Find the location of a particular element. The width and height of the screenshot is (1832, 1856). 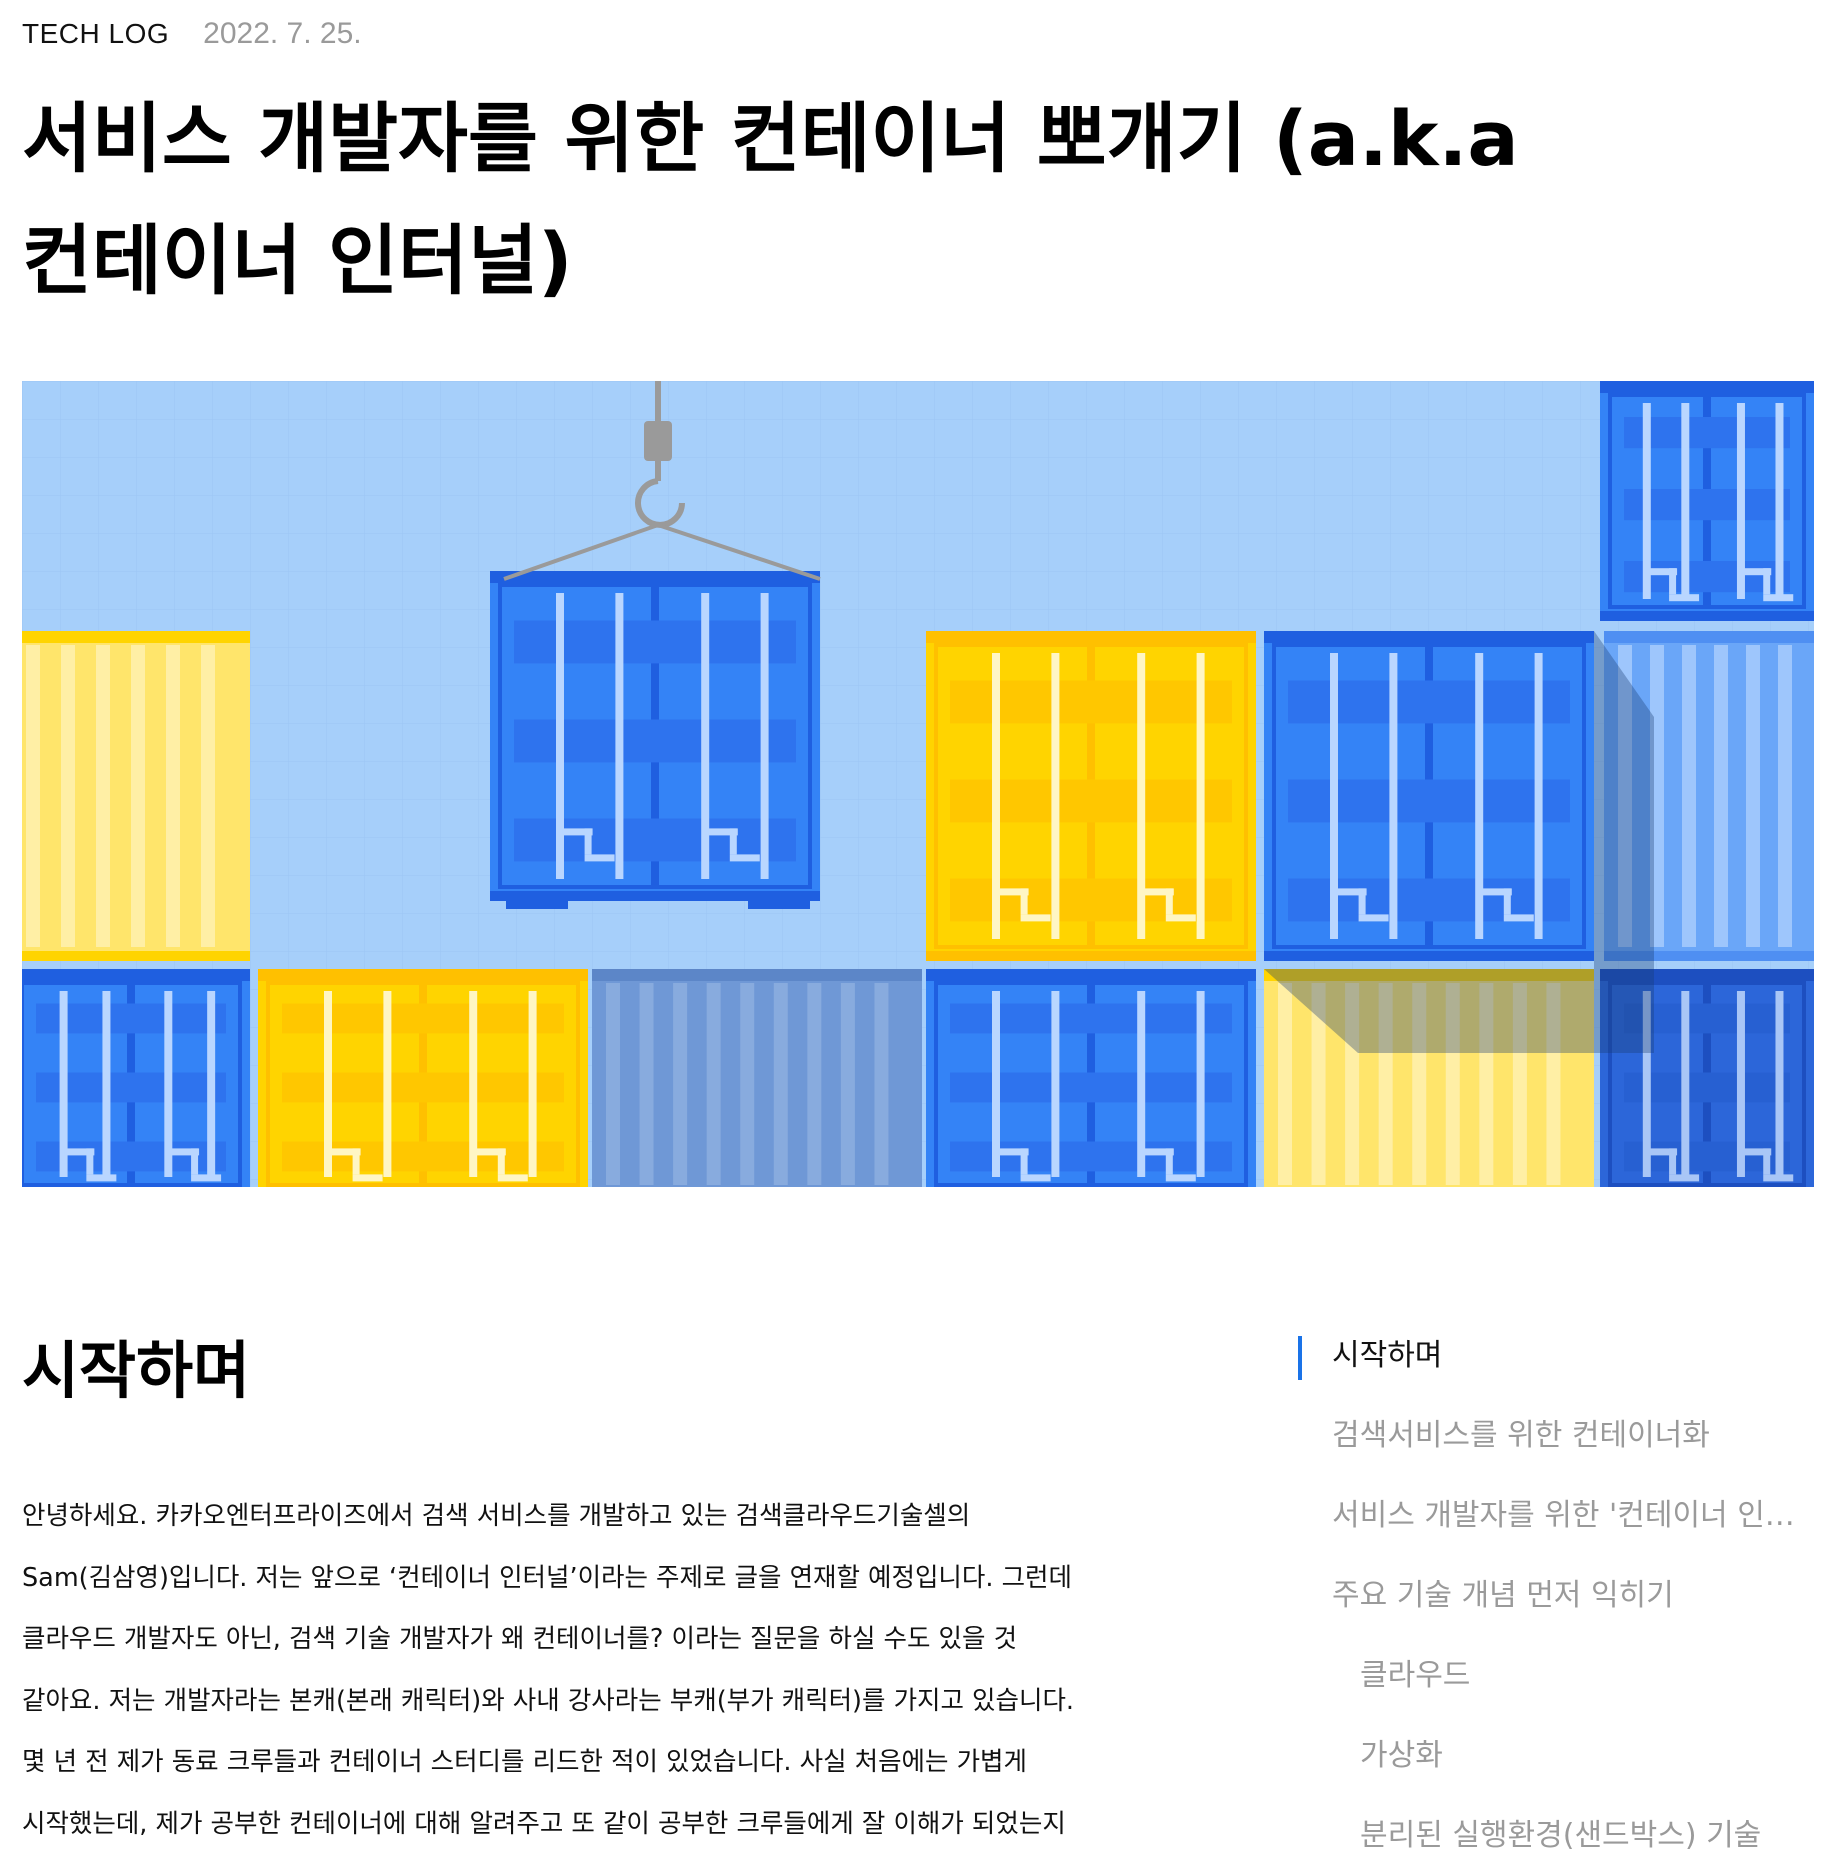

toc-item: 서비스 개발자를 위한 '컨테이너 인터널' is located at coordinates (1567, 1512).